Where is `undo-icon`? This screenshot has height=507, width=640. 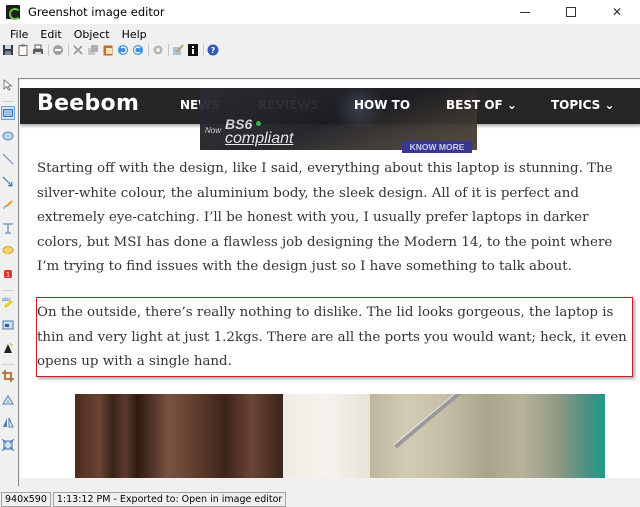
undo-icon is located at coordinates (123, 50).